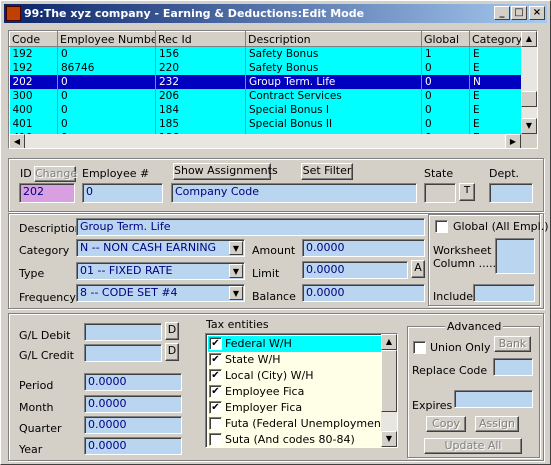  Describe the element at coordinates (441, 226) in the screenshot. I see `global-checkbox` at that location.